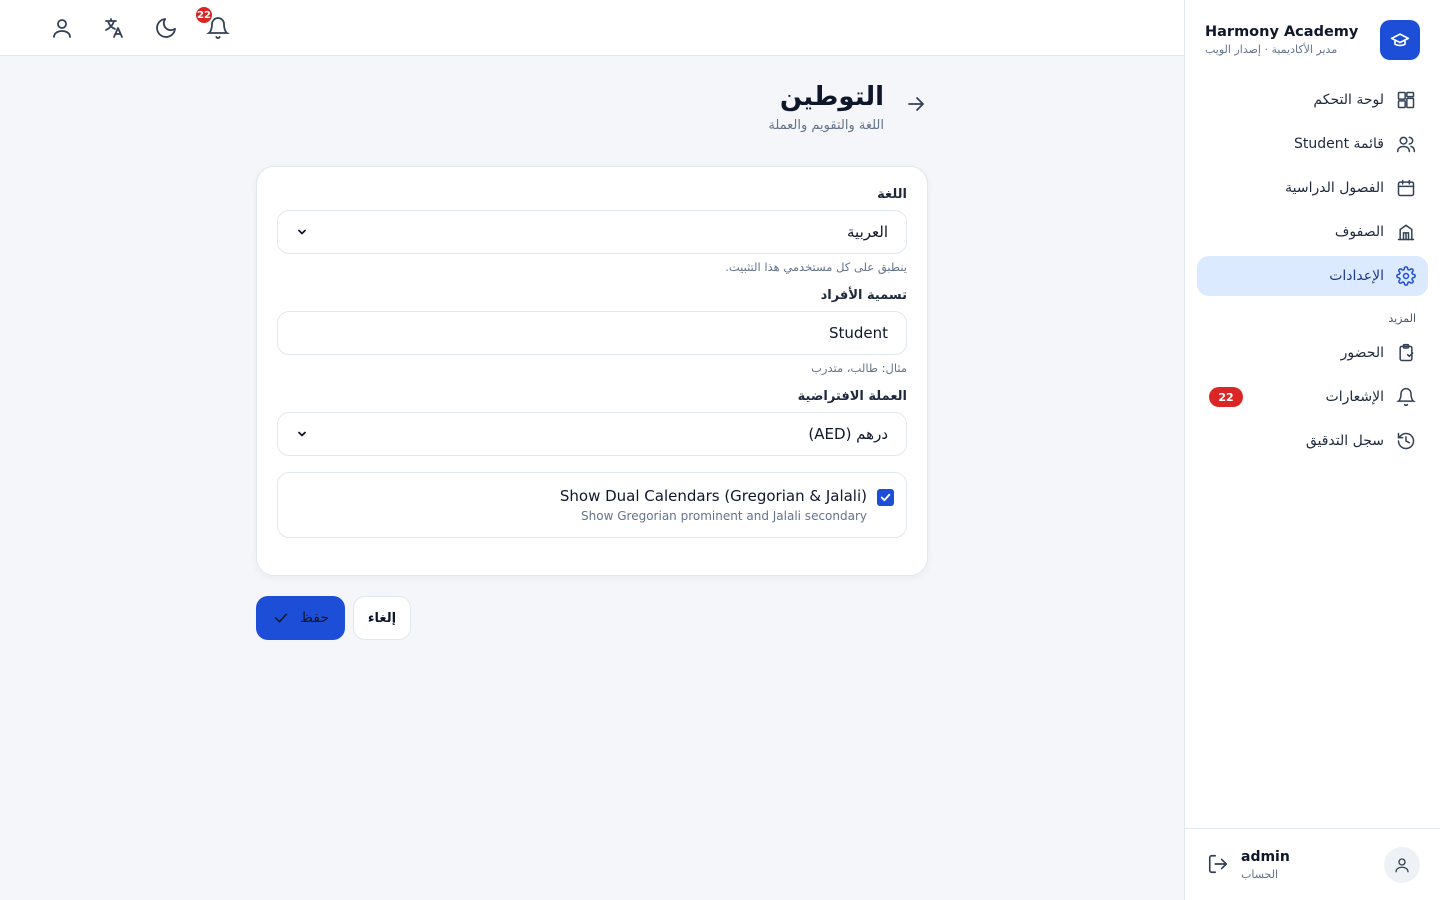 The width and height of the screenshot is (1440, 900). What do you see at coordinates (1406, 232) in the screenshot?
I see `building-icon` at bounding box center [1406, 232].